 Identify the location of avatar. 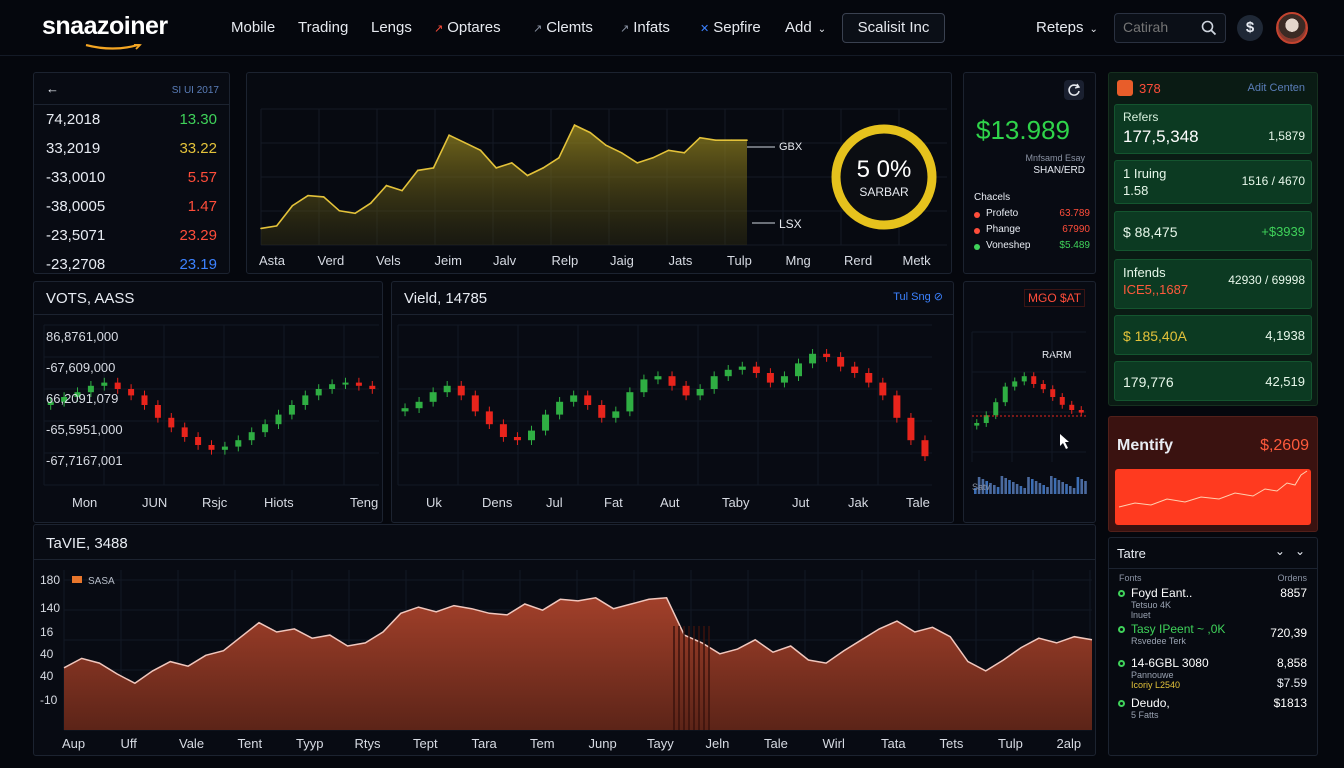
(1292, 28).